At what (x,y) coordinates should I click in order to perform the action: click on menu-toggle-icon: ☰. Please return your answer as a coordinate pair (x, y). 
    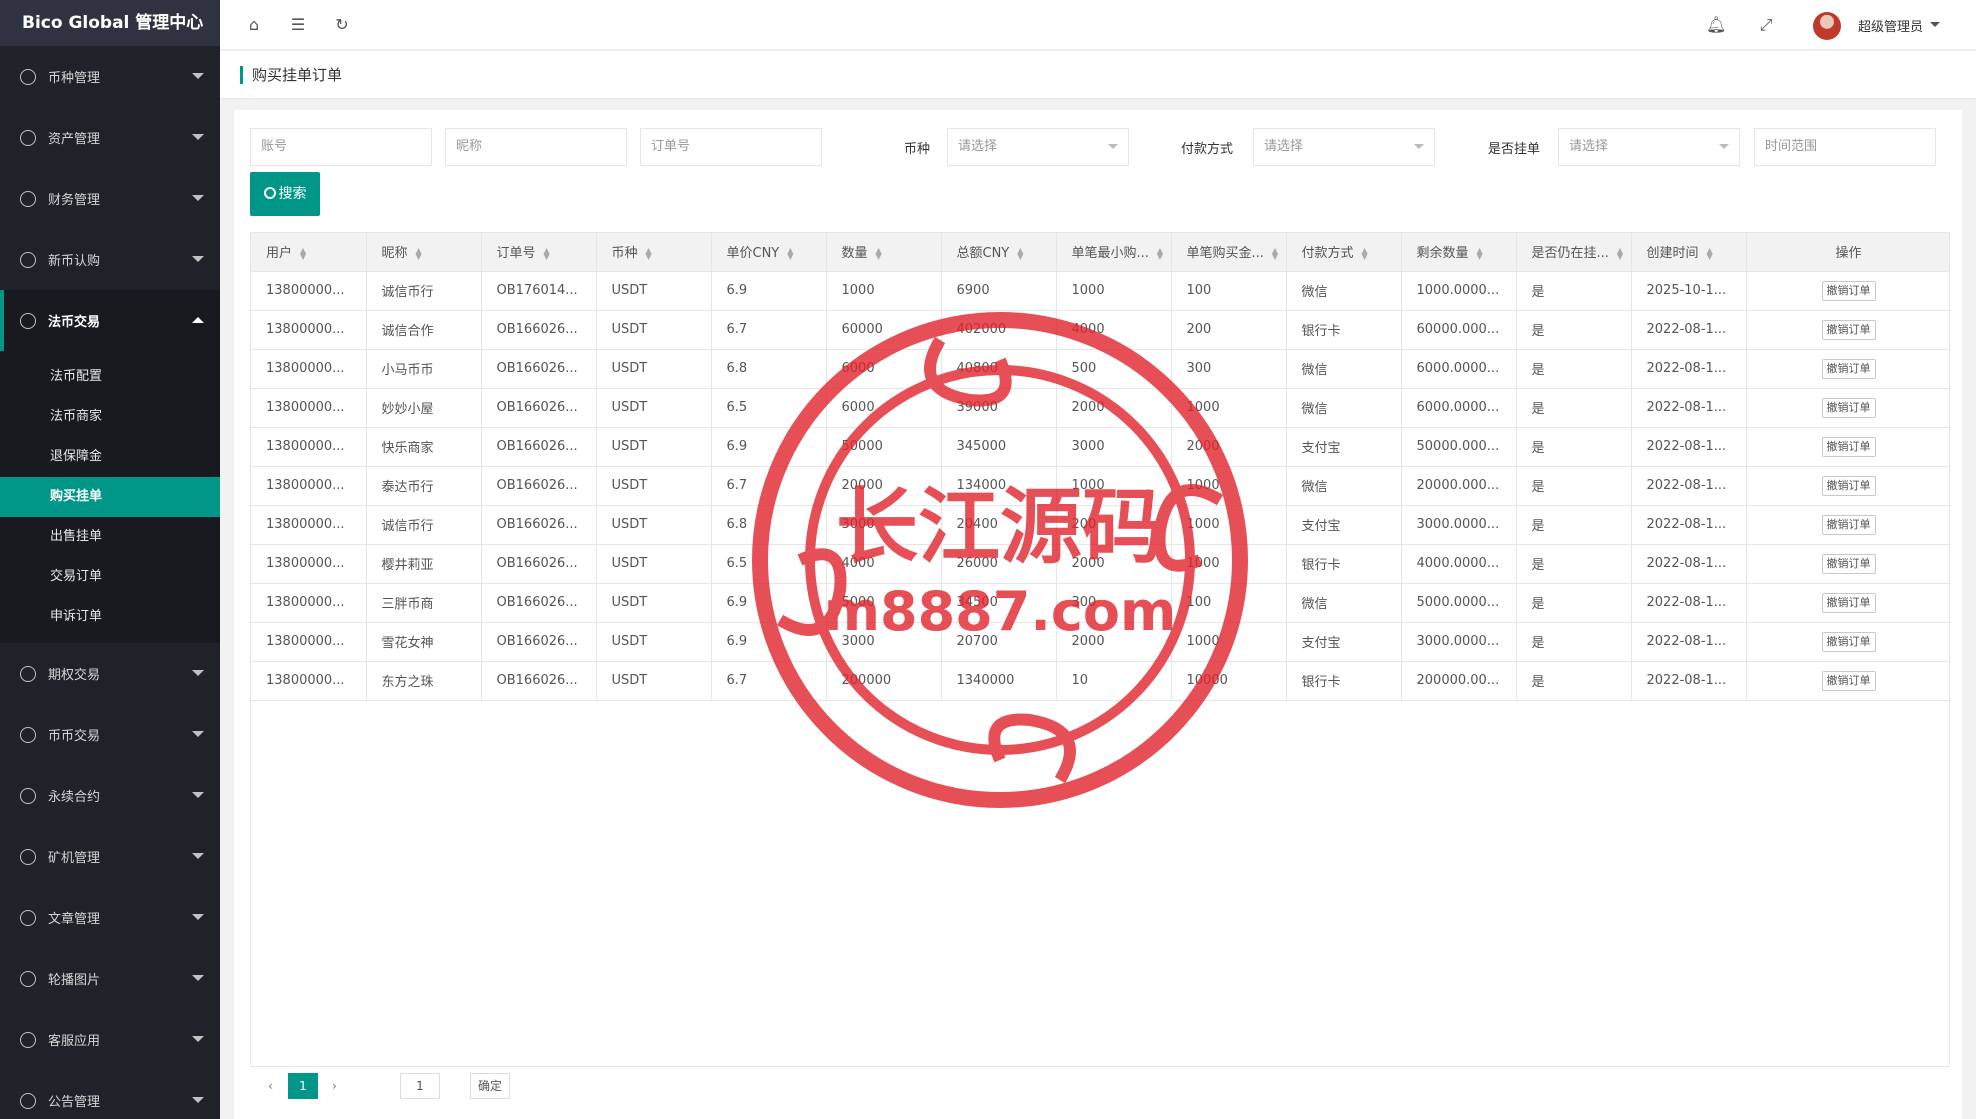
    Looking at the image, I should click on (298, 25).